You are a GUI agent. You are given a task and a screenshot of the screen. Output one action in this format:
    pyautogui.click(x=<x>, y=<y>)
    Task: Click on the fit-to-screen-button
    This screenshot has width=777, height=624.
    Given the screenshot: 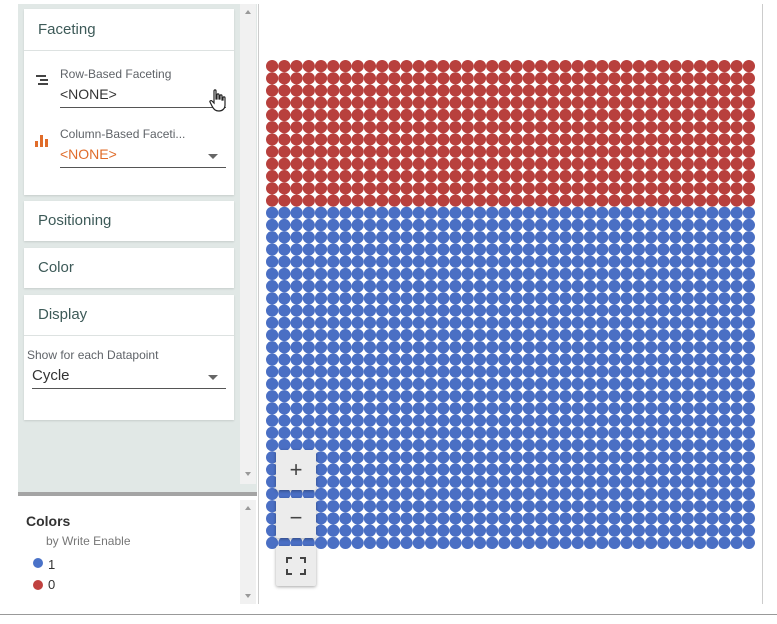 What is the action you would take?
    pyautogui.click(x=296, y=566)
    